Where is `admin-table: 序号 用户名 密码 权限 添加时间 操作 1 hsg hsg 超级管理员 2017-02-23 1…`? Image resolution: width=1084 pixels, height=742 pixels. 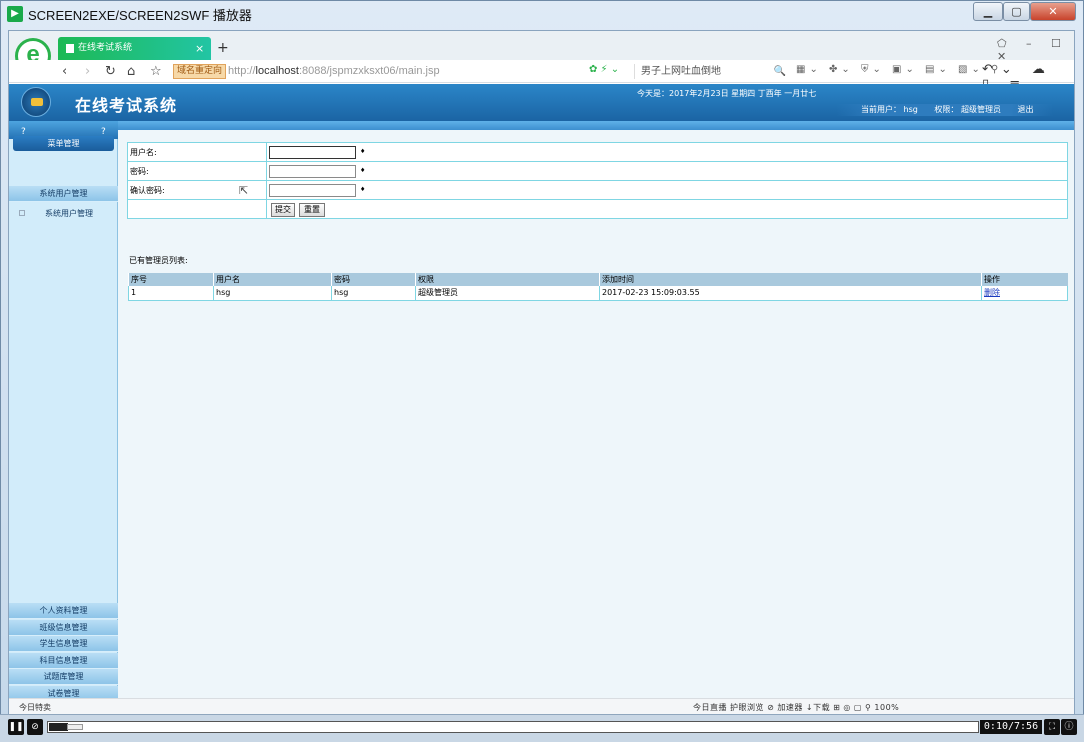
admin-table: 序号 用户名 密码 权限 添加时间 操作 1 hsg hsg 超级管理员 2017-02-23 1… is located at coordinates (598, 287).